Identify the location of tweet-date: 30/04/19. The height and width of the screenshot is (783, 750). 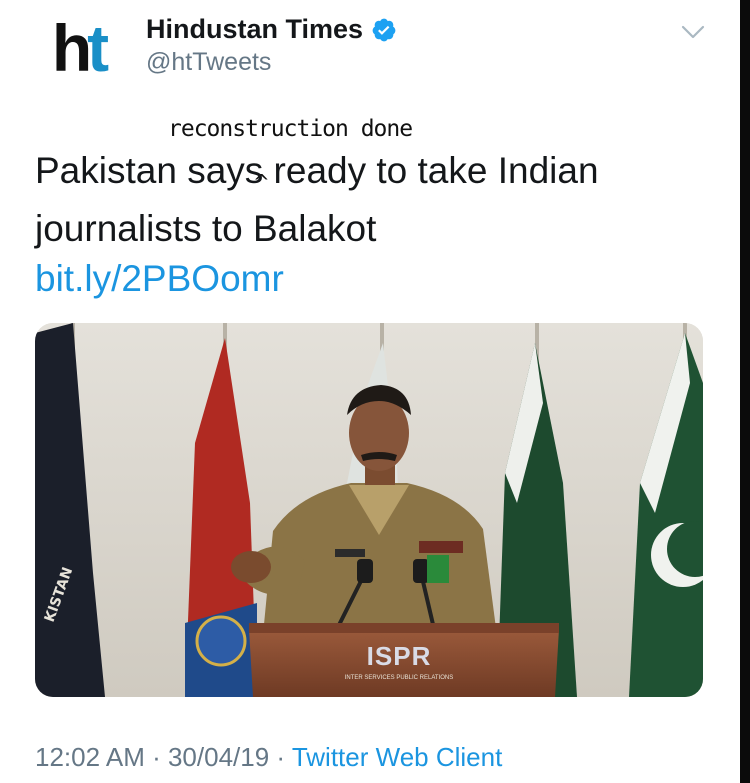
(218, 757).